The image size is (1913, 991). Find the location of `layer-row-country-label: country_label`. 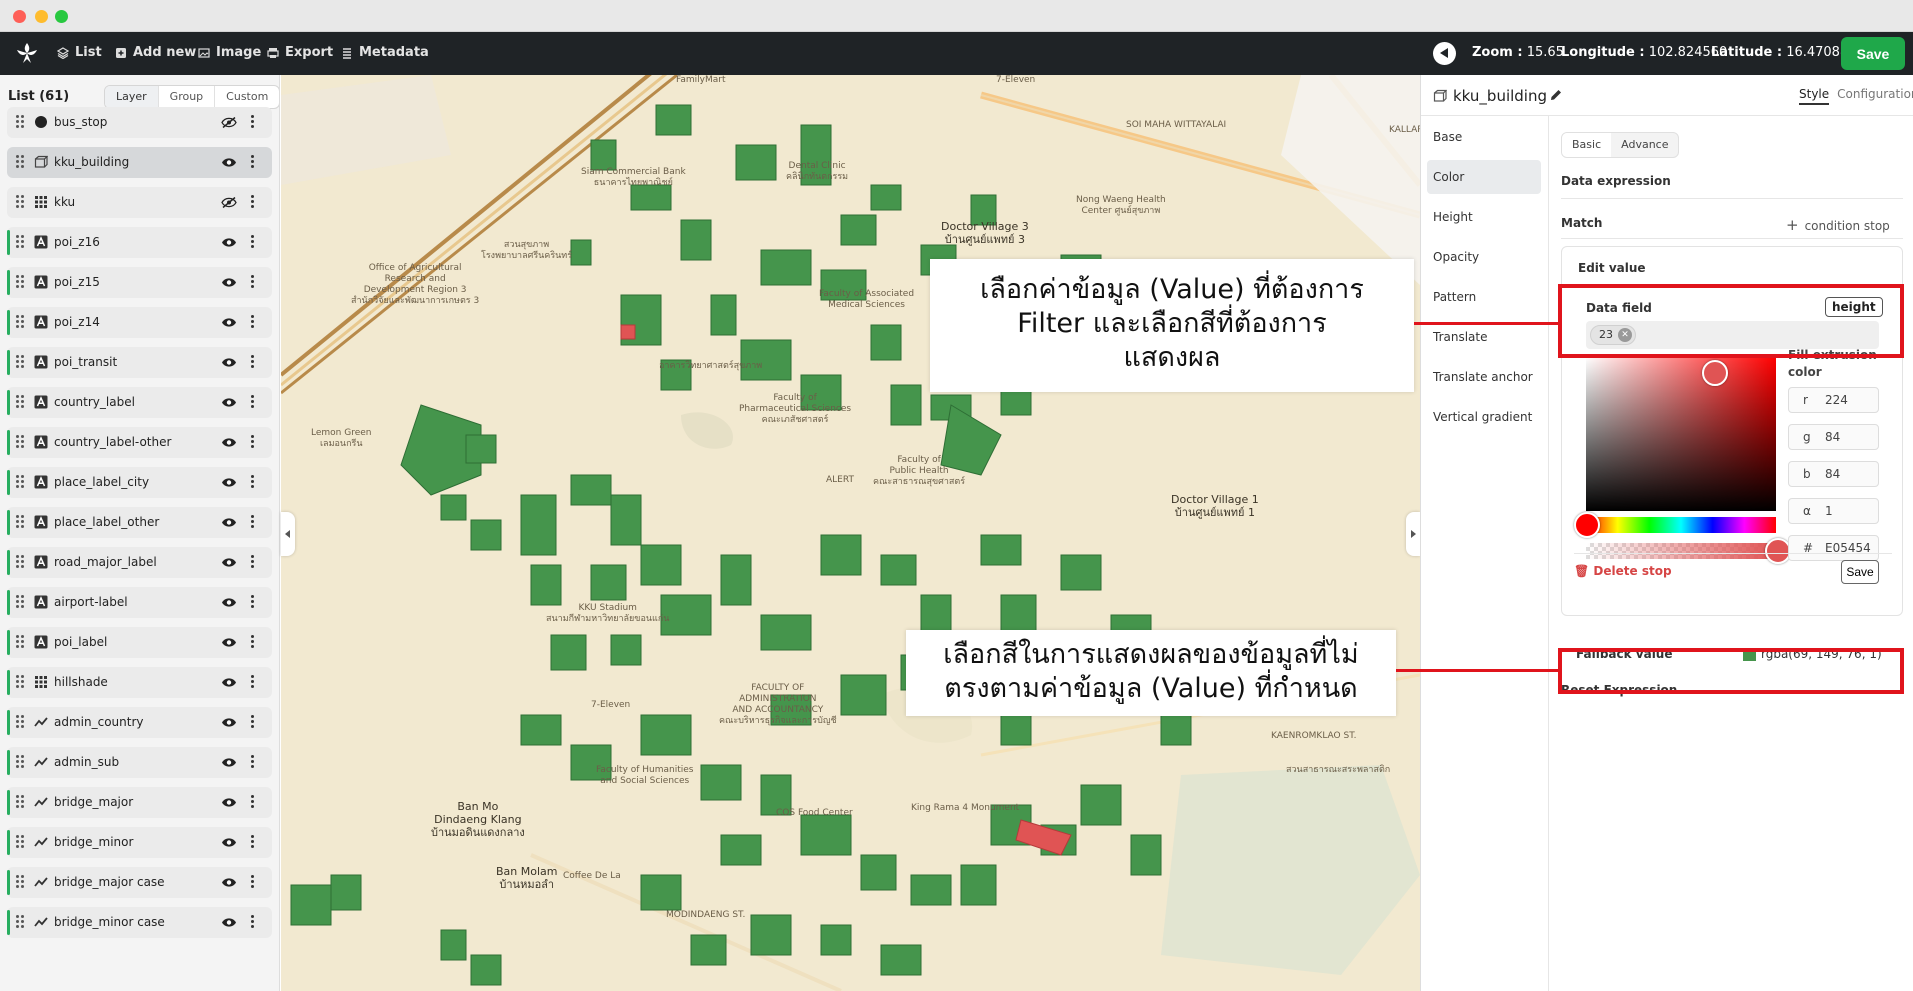

layer-row-country-label: country_label is located at coordinates (139, 402).